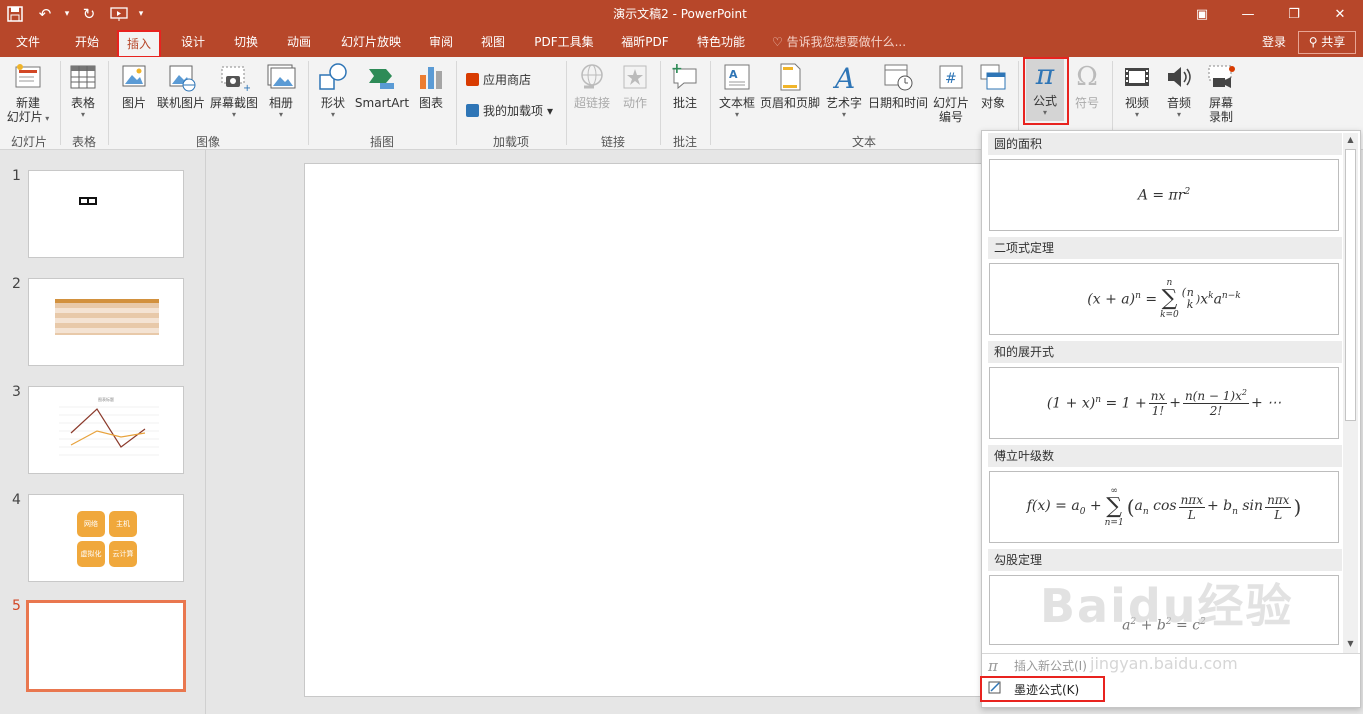 This screenshot has width=1363, height=714. What do you see at coordinates (45, 14) in the screenshot?
I see `undo-icon: ↶` at bounding box center [45, 14].